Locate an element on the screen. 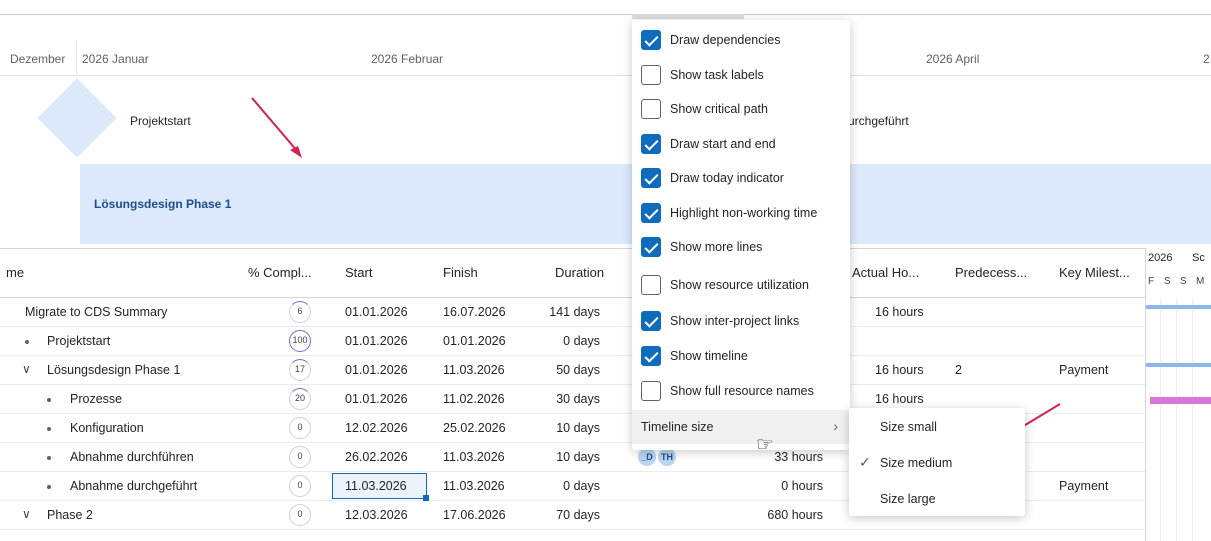  menu-item-label: Show task labels is located at coordinates (717, 75).